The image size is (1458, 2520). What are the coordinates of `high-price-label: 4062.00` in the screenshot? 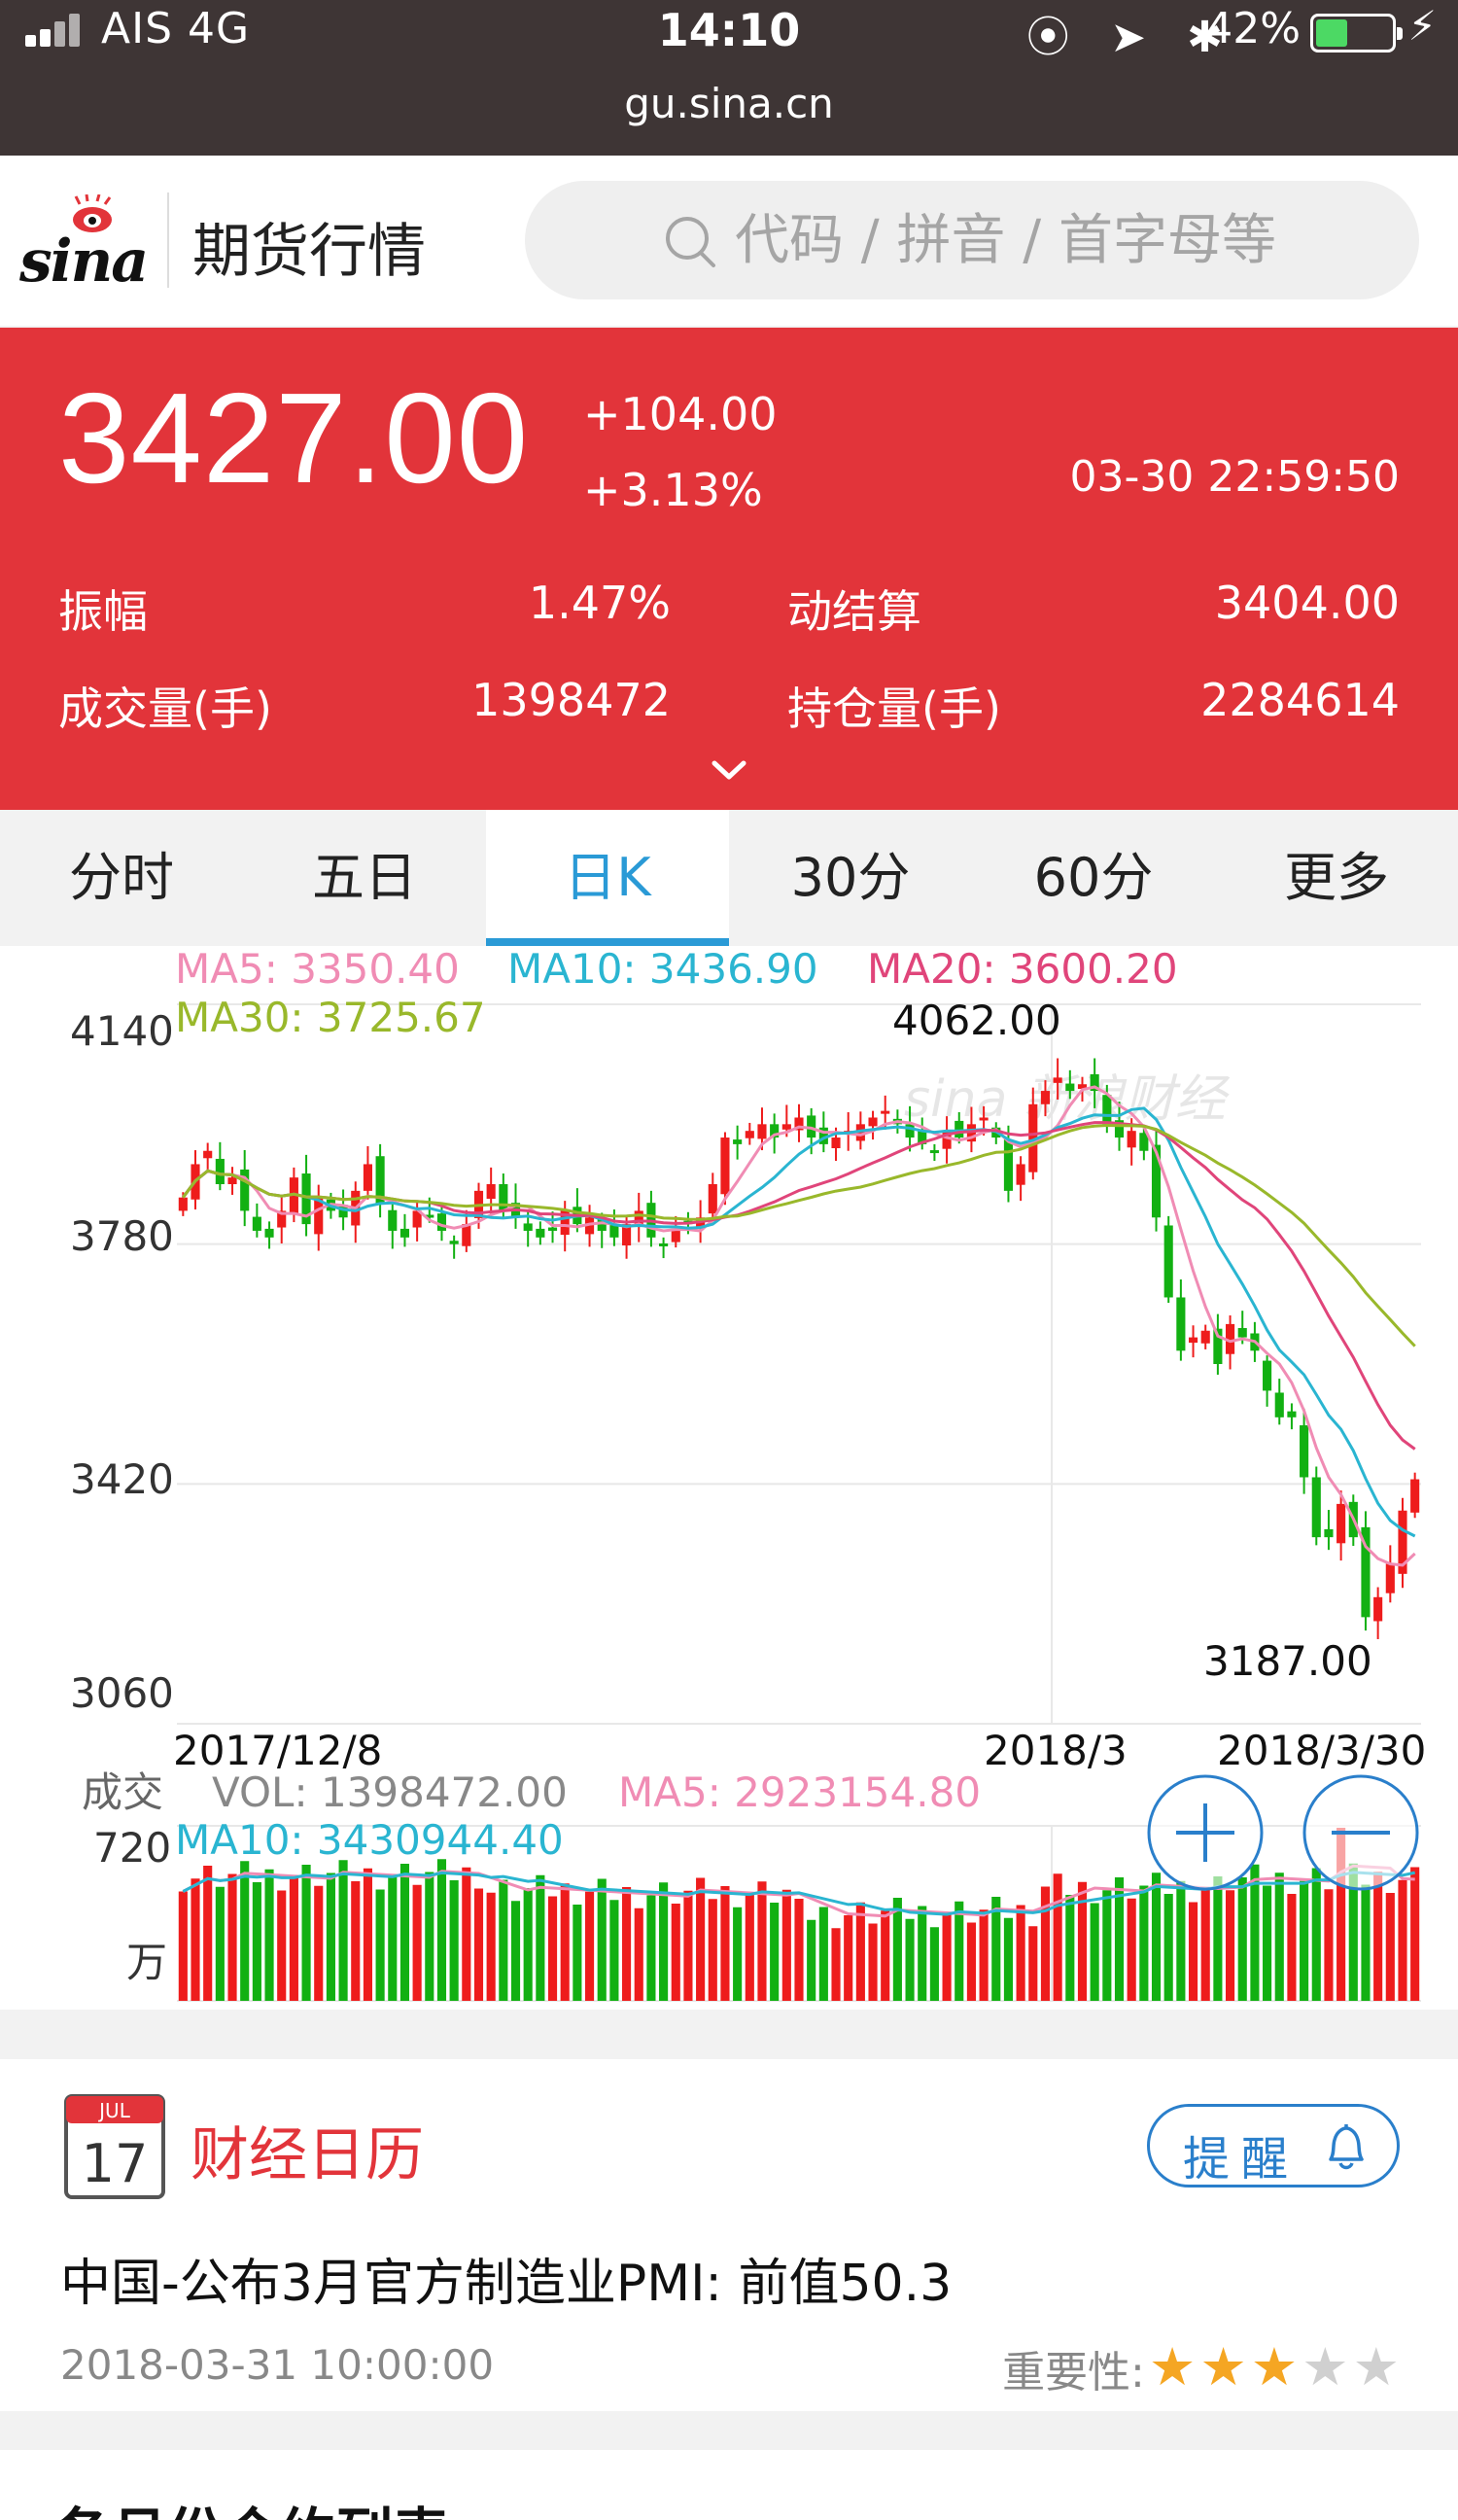 It's located at (976, 1020).